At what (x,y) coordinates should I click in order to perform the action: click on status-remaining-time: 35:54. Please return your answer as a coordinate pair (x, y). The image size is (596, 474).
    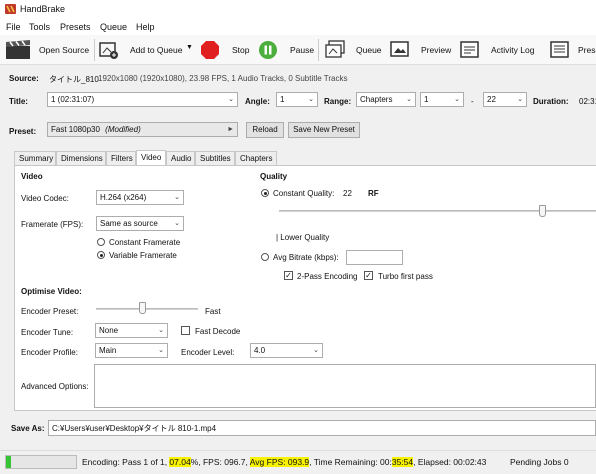
    Looking at the image, I should click on (402, 462).